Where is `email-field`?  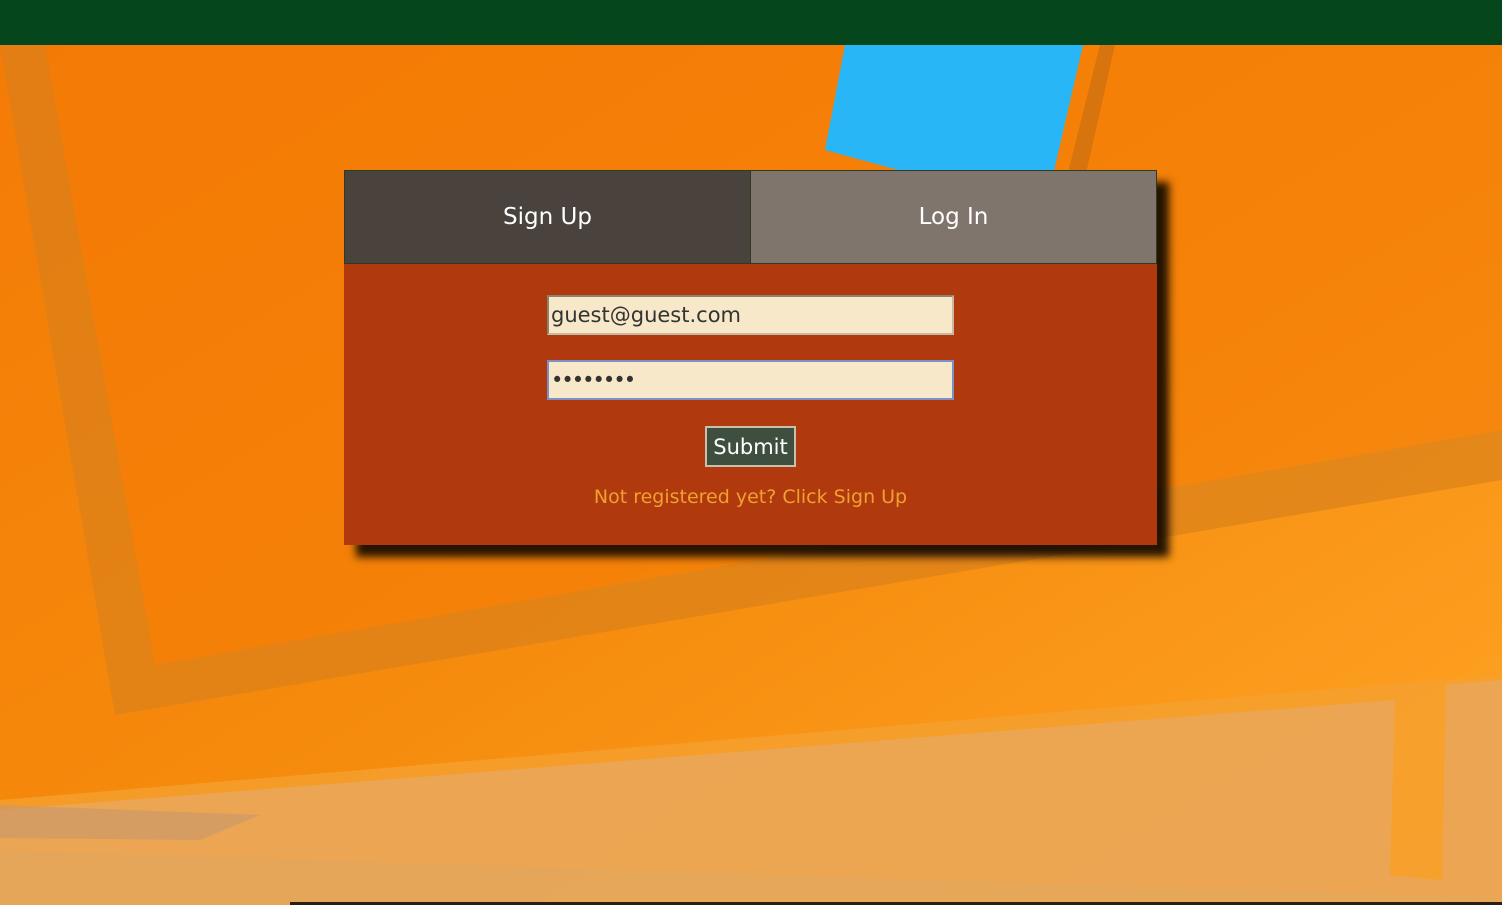
email-field is located at coordinates (750, 315).